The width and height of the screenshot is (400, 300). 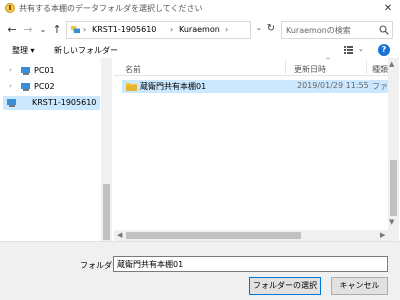 What do you see at coordinates (359, 286) in the screenshot?
I see `cancel-button: キャンセル` at bounding box center [359, 286].